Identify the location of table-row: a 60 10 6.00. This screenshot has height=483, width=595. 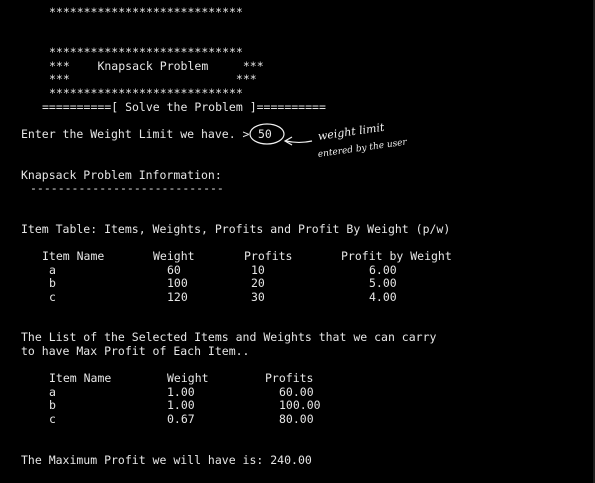
(296, 270).